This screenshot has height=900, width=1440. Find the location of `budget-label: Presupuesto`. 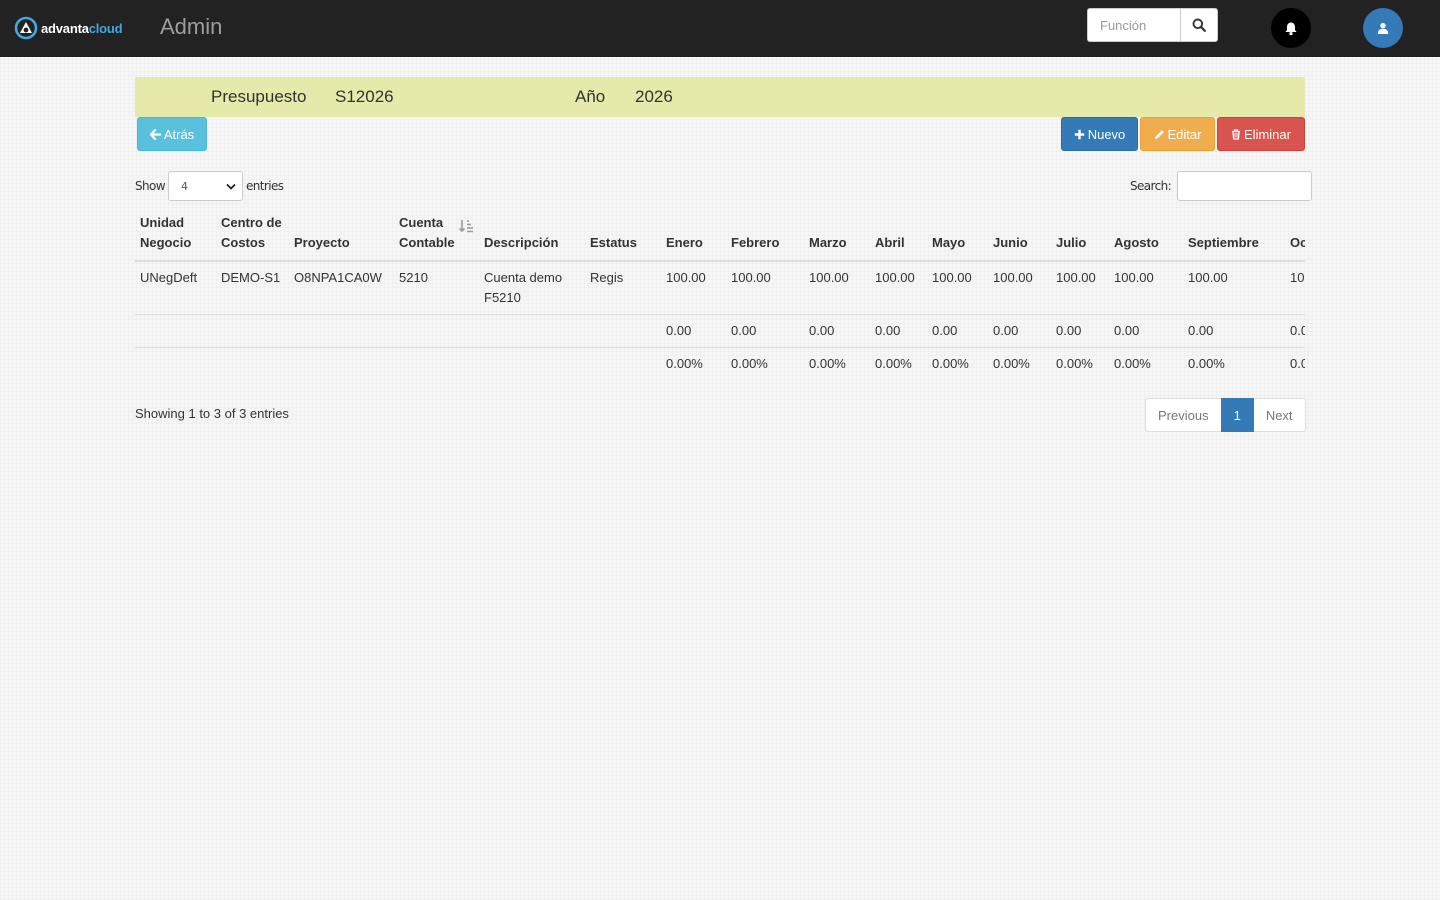

budget-label: Presupuesto is located at coordinates (259, 96).